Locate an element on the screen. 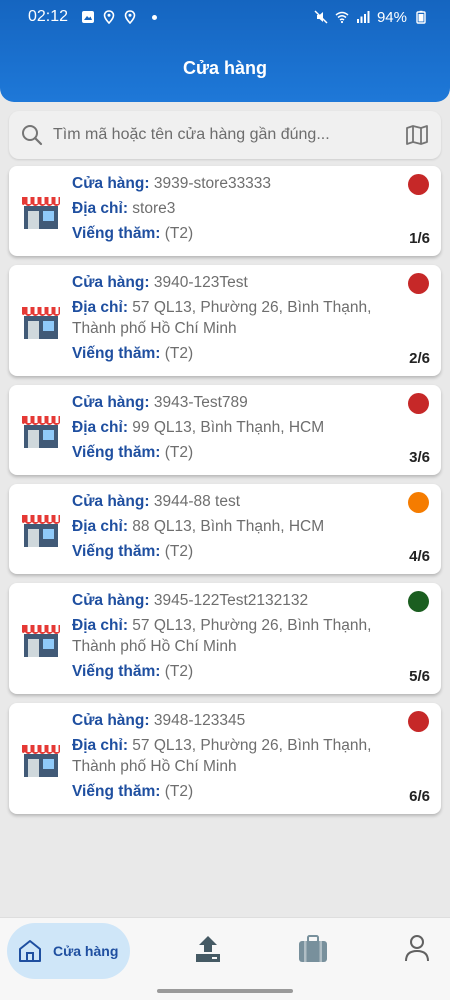  notification-dot-icon is located at coordinates (155, 17).